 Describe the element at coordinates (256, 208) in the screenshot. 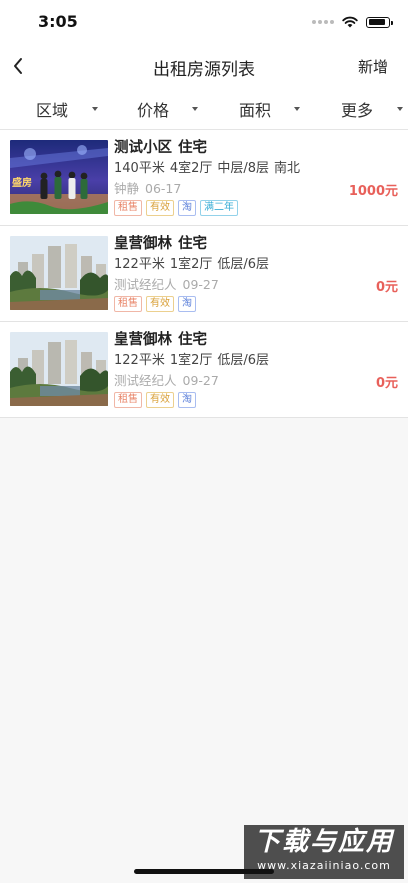

I see `tag-group: 租售 有效 淘 满二年` at that location.